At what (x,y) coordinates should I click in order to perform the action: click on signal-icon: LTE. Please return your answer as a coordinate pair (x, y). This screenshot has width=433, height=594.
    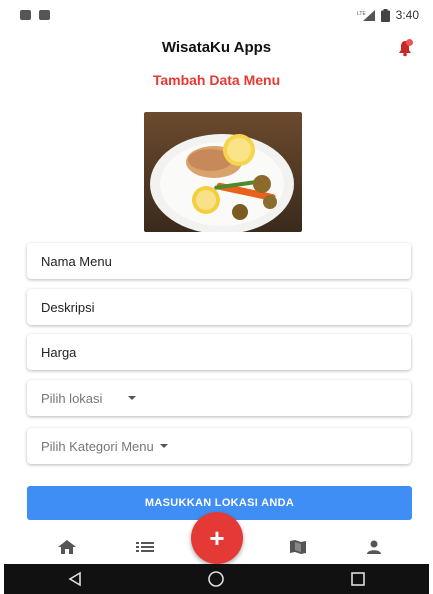
    Looking at the image, I should click on (366, 15).